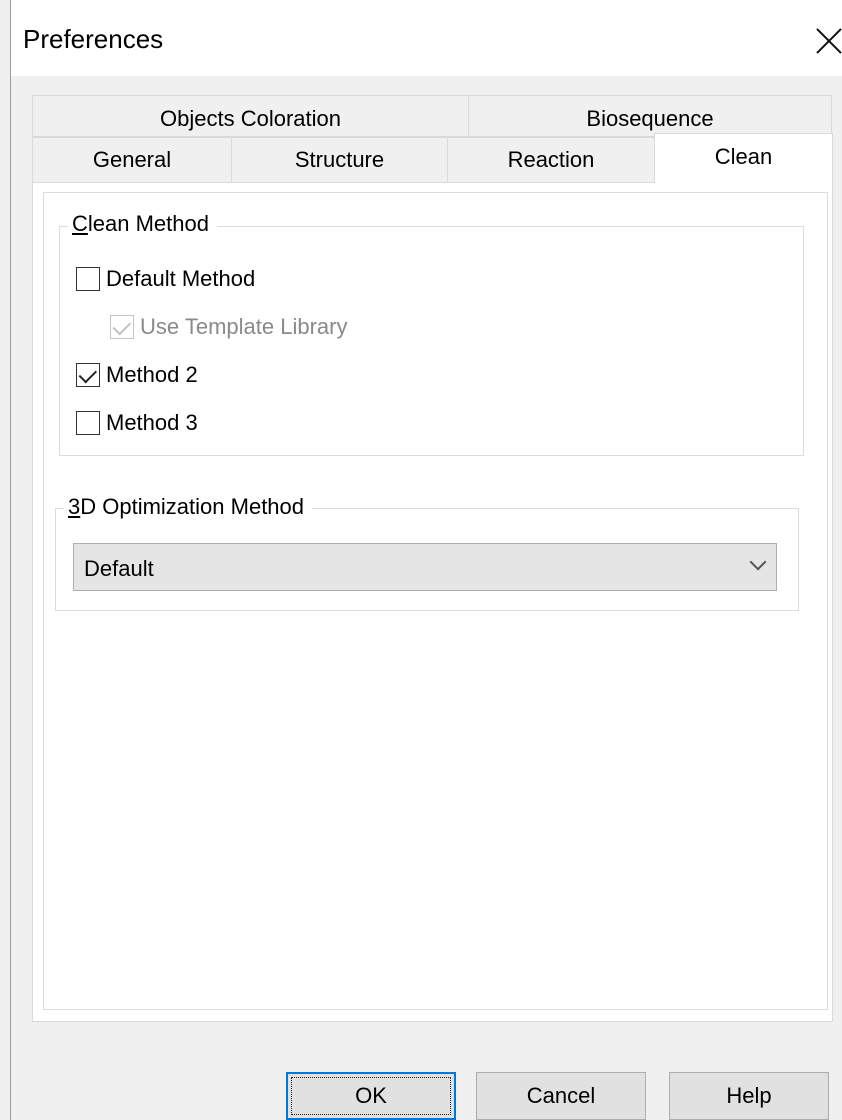 This screenshot has height=1120, width=842. What do you see at coordinates (148, 223) in the screenshot?
I see `legend-text: lean Method` at bounding box center [148, 223].